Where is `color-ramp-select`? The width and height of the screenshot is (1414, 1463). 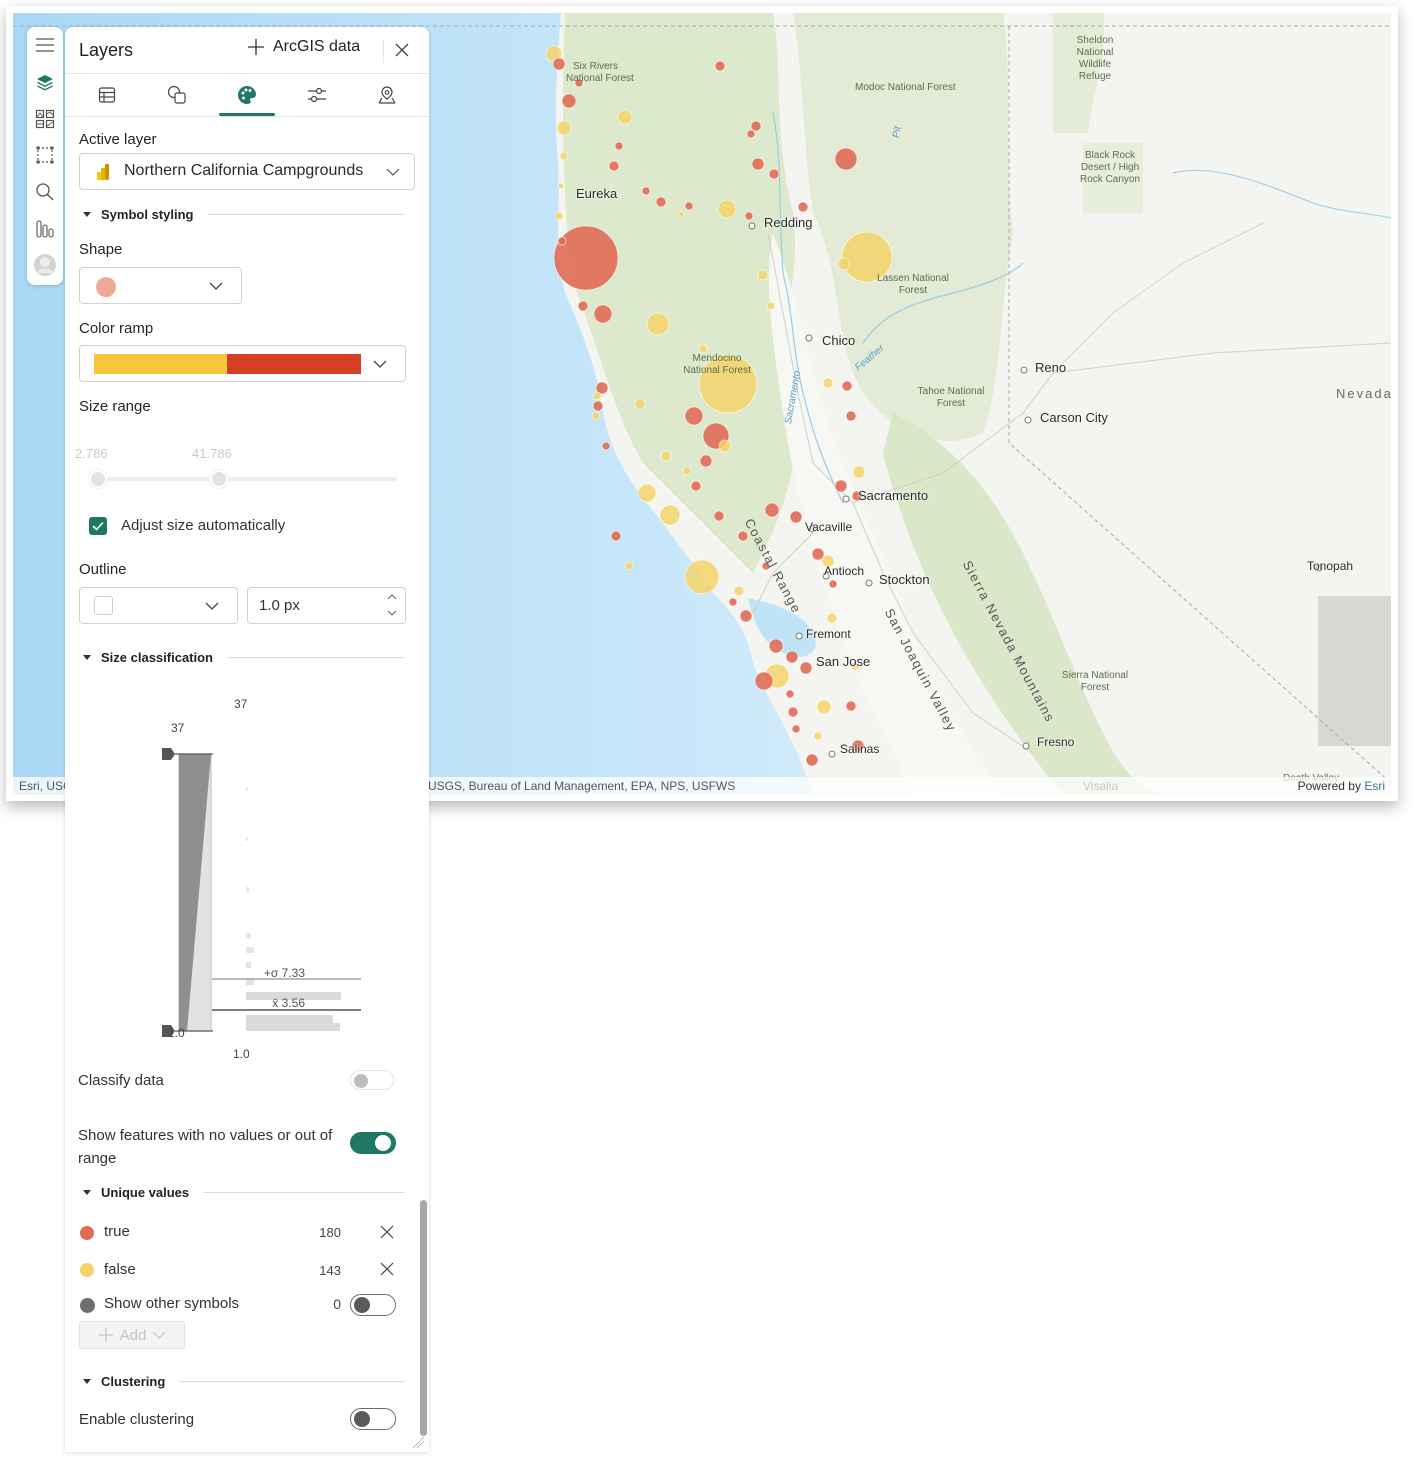
color-ramp-select is located at coordinates (242, 363).